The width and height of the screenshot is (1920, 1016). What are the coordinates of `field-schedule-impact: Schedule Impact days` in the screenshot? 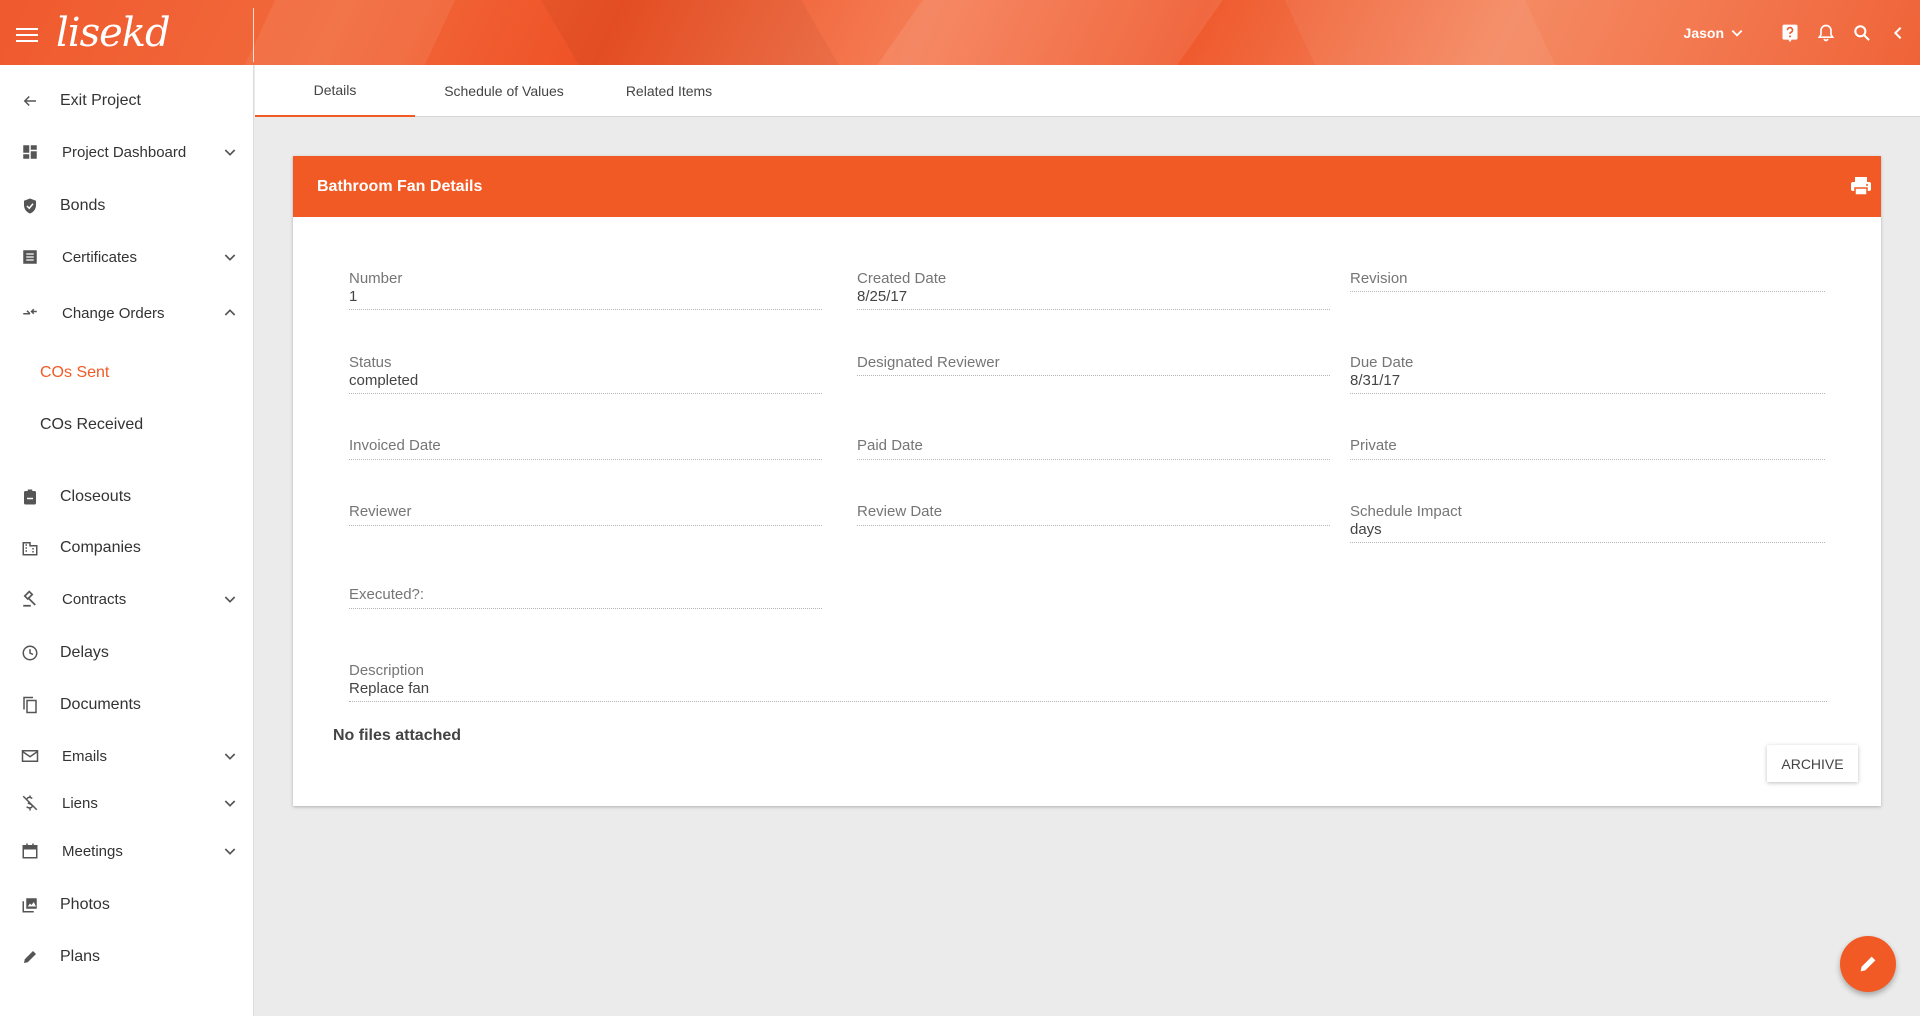 It's located at (1587, 523).